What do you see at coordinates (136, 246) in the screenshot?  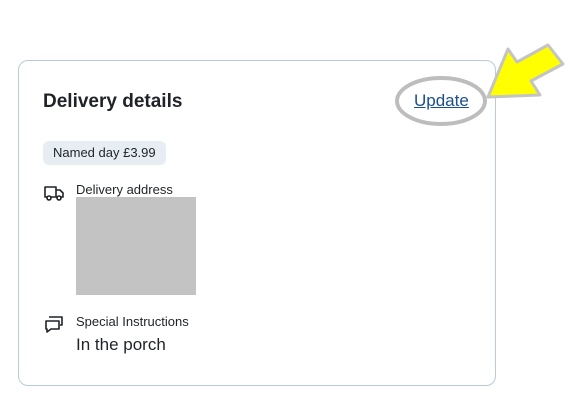 I see `delivery-address-redacted` at bounding box center [136, 246].